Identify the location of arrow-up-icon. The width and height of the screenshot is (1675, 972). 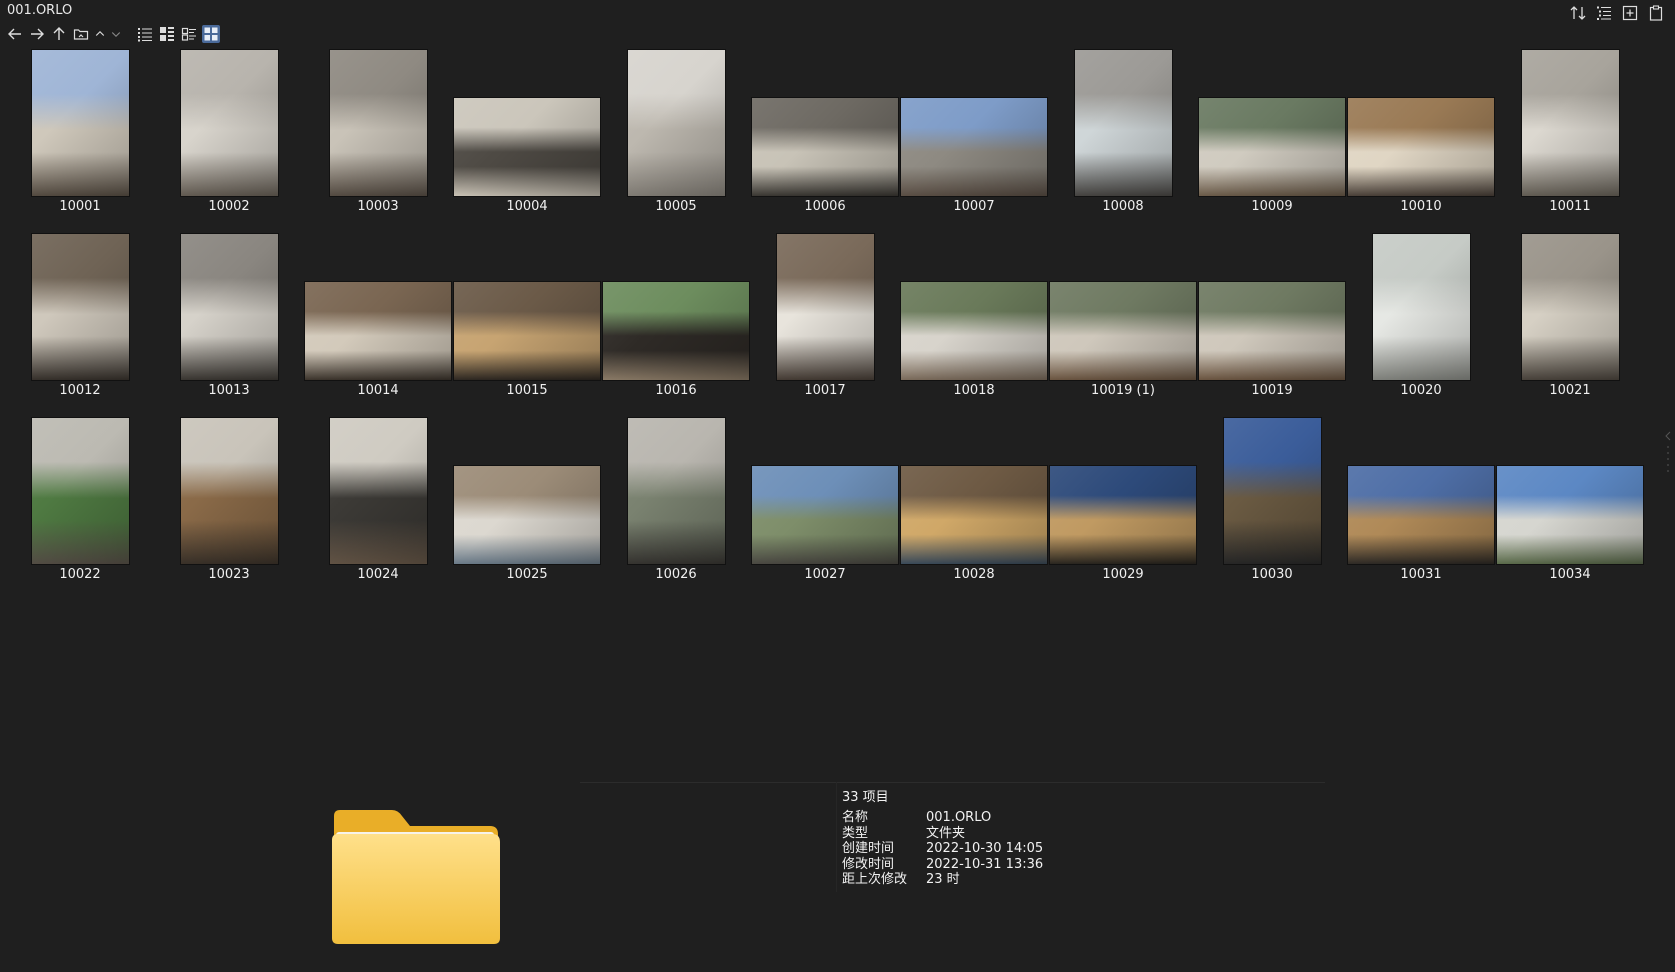
(59, 33).